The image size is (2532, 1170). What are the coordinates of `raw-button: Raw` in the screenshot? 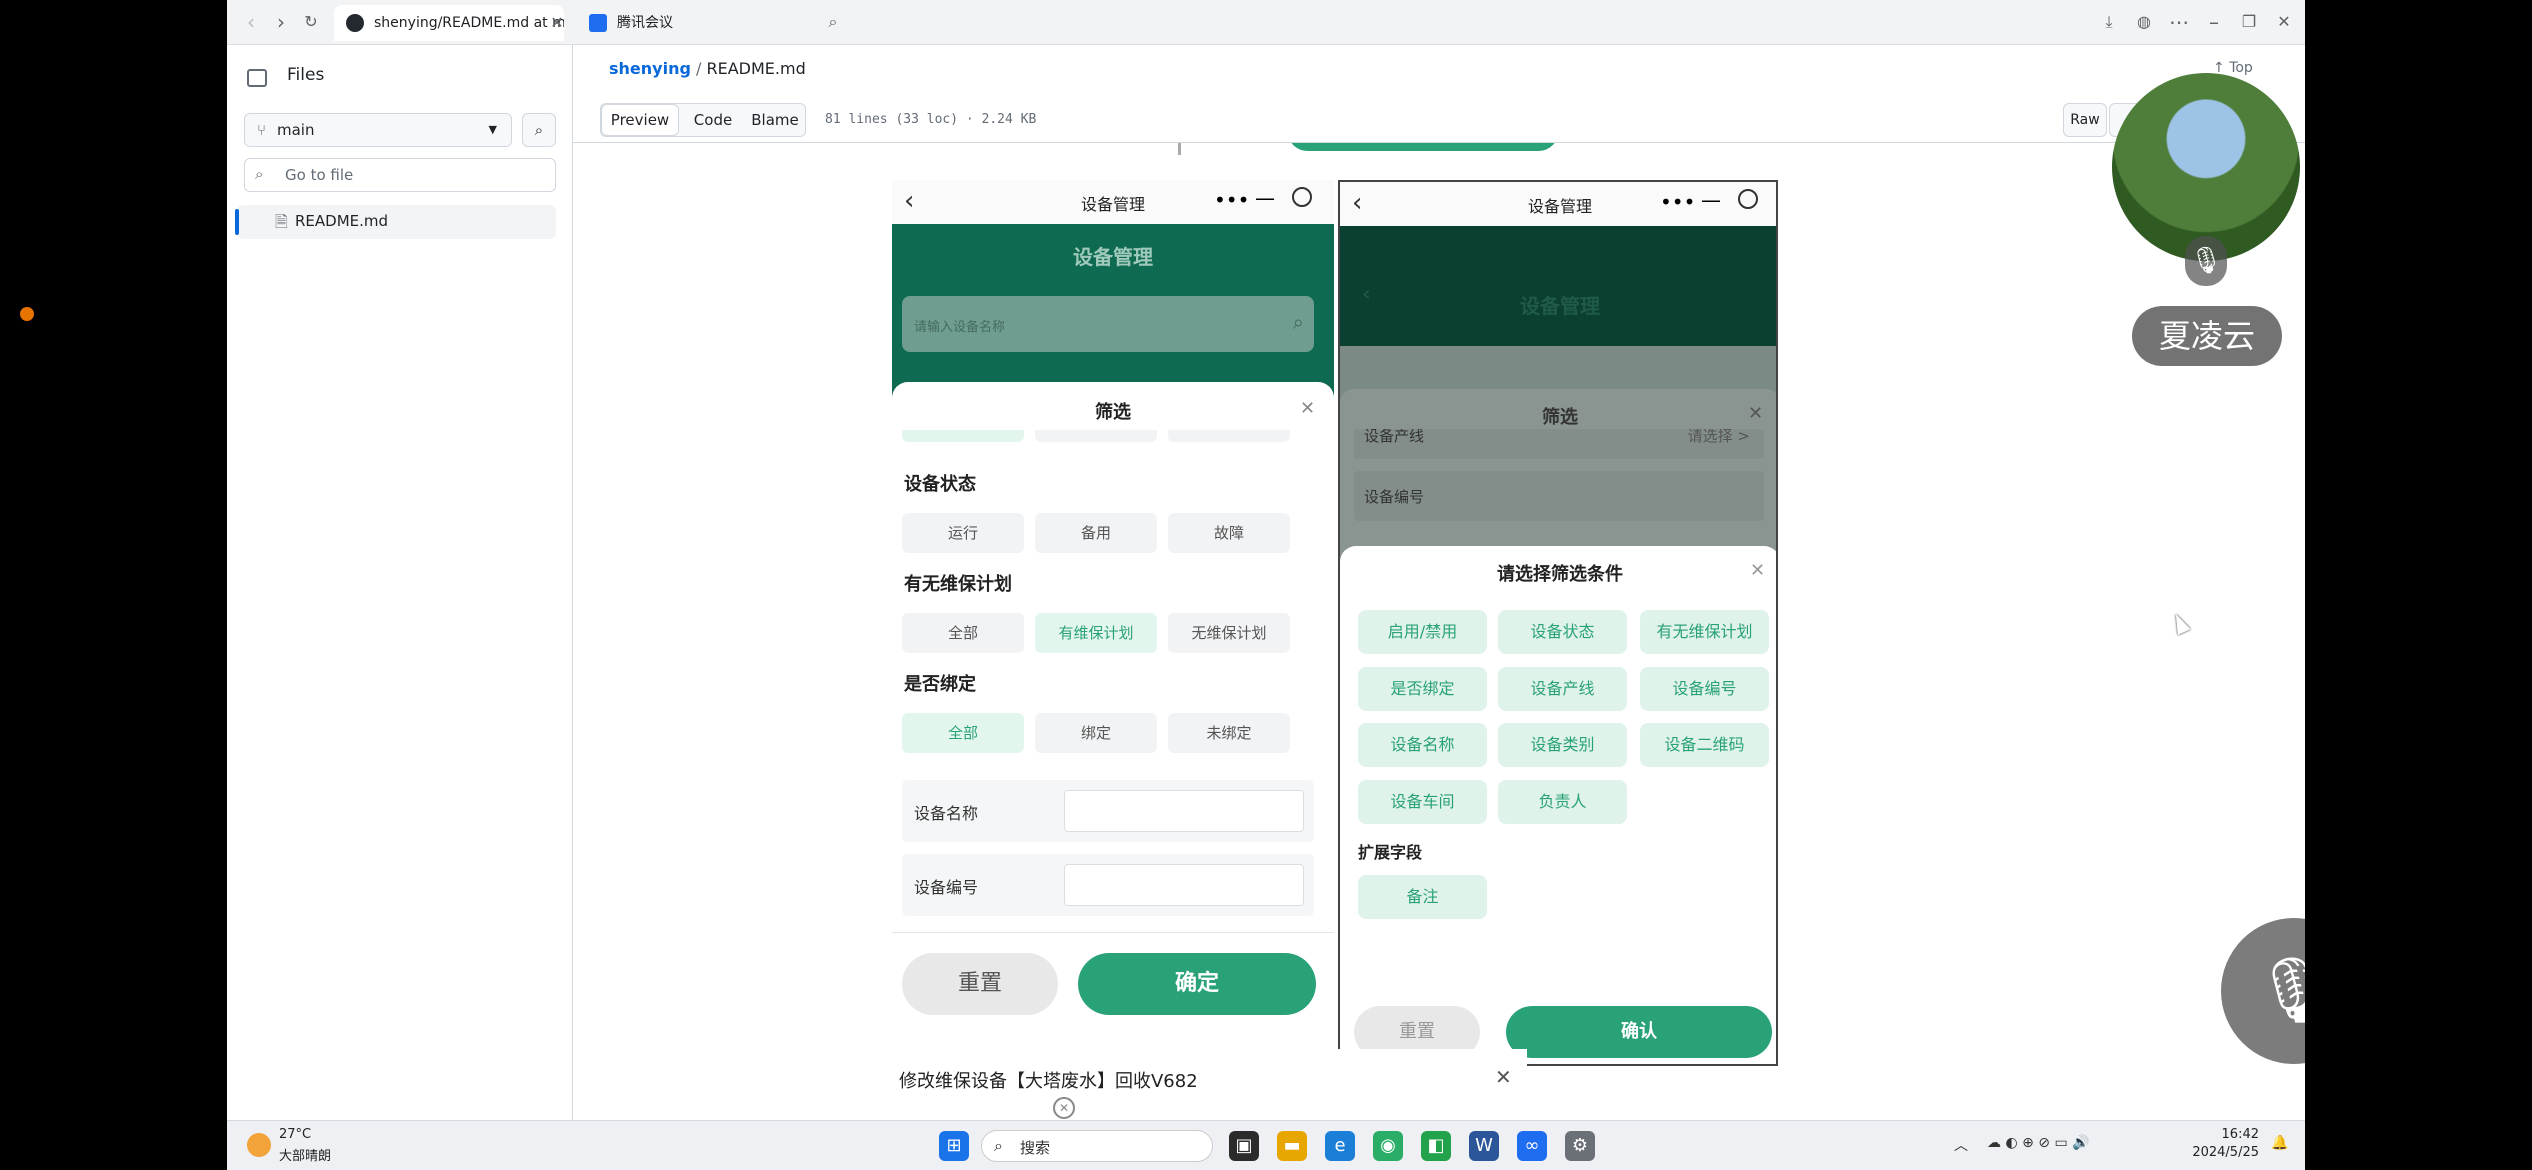 It's located at (2085, 120).